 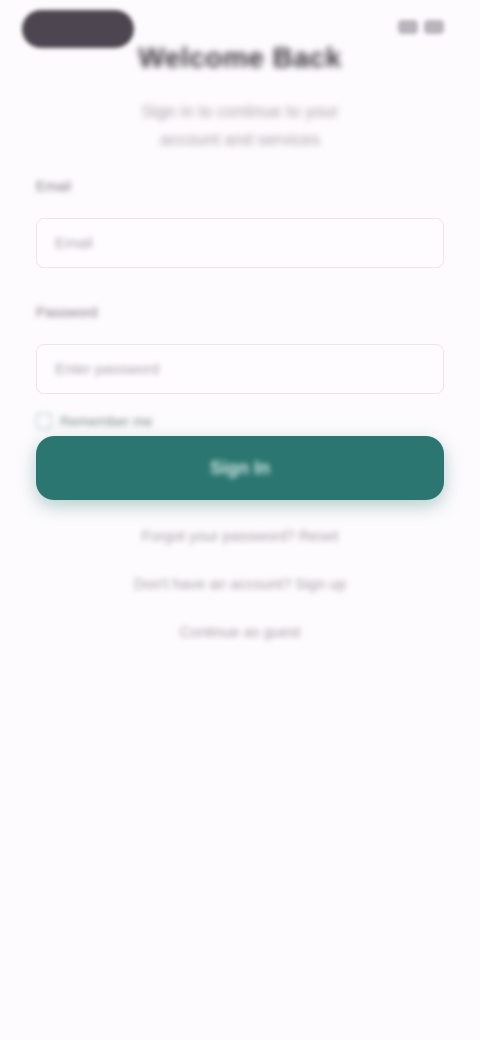 What do you see at coordinates (54, 186) in the screenshot?
I see `username-label: Email` at bounding box center [54, 186].